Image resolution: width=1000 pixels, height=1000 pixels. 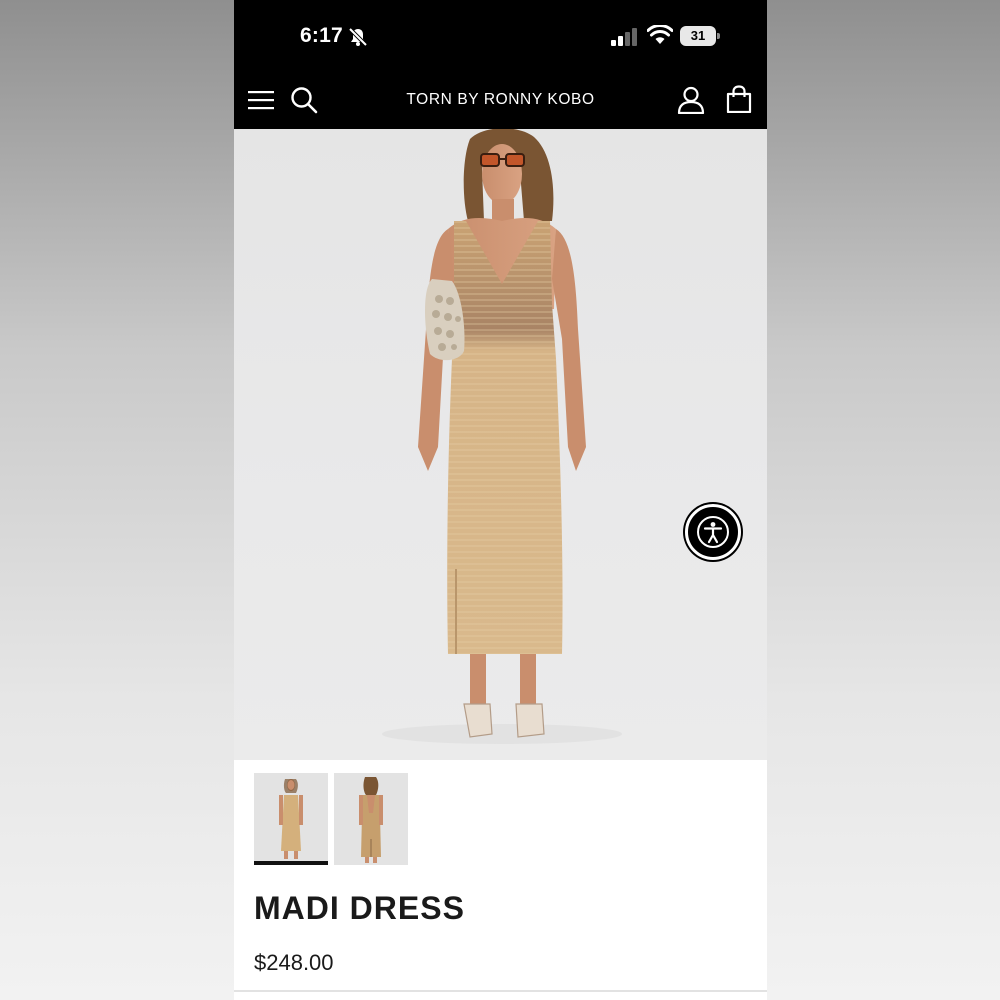 I want to click on menu-icon, so click(x=261, y=100).